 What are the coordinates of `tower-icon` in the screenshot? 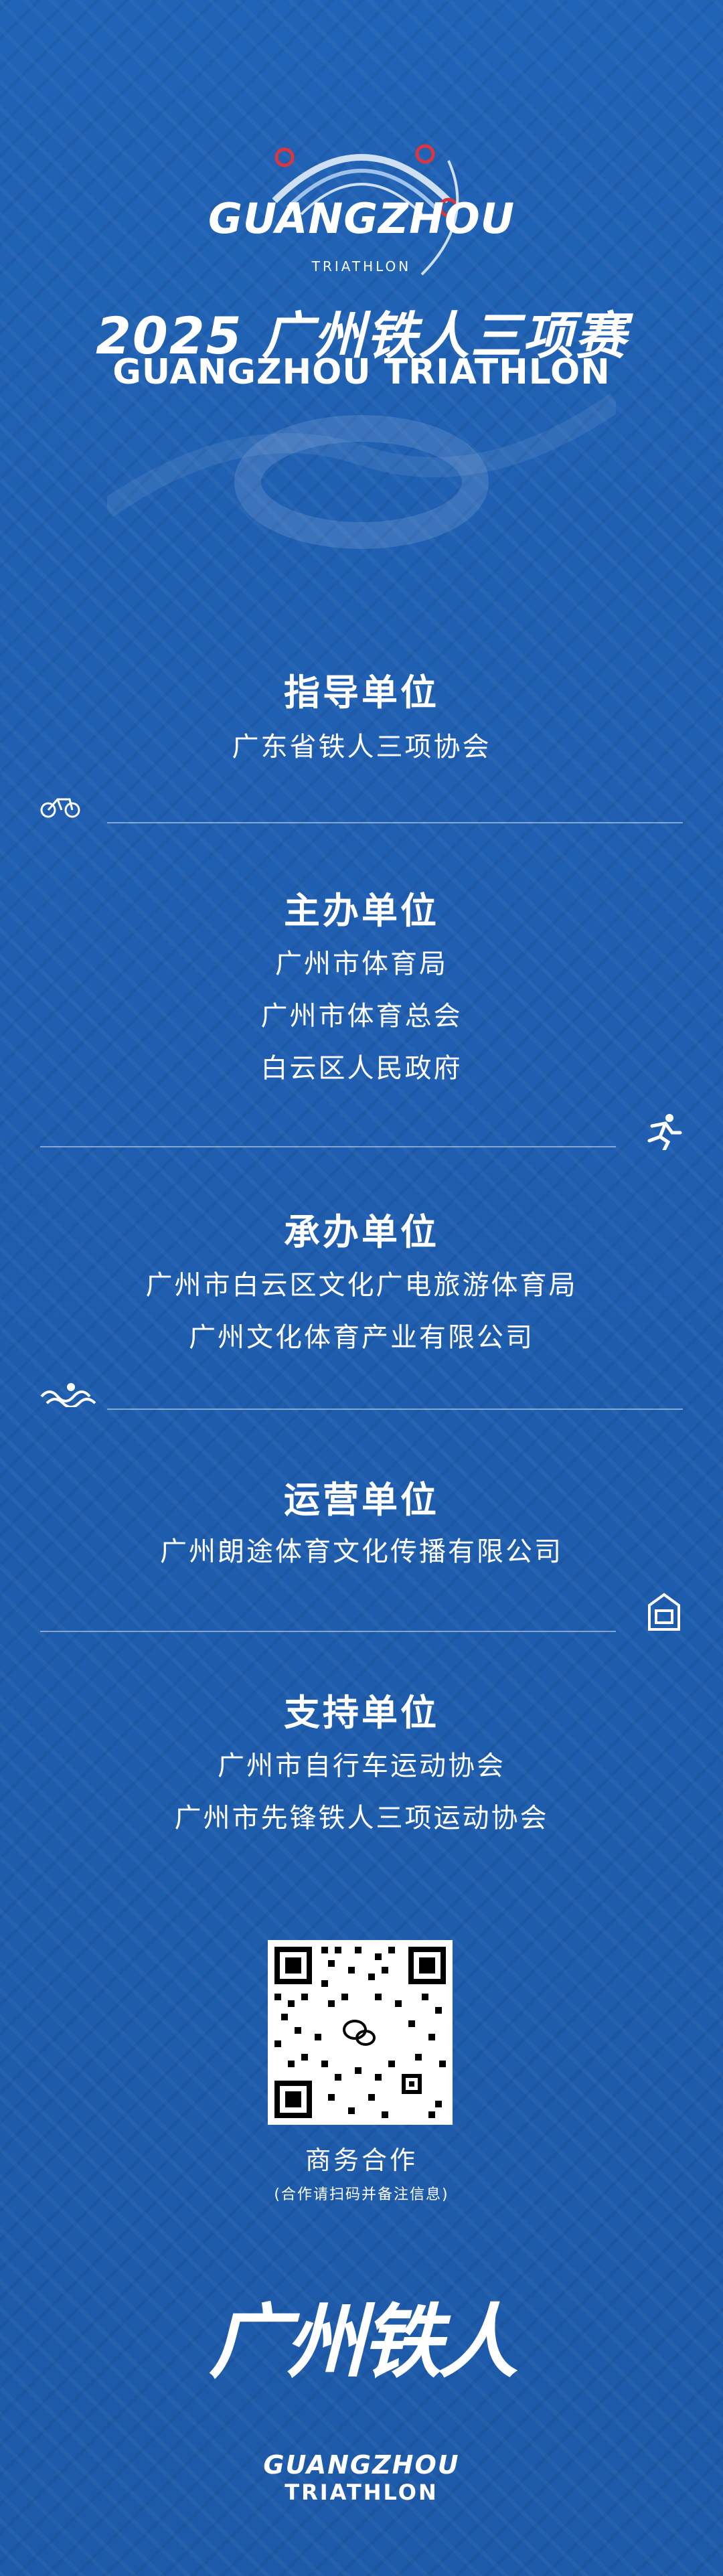 It's located at (664, 1612).